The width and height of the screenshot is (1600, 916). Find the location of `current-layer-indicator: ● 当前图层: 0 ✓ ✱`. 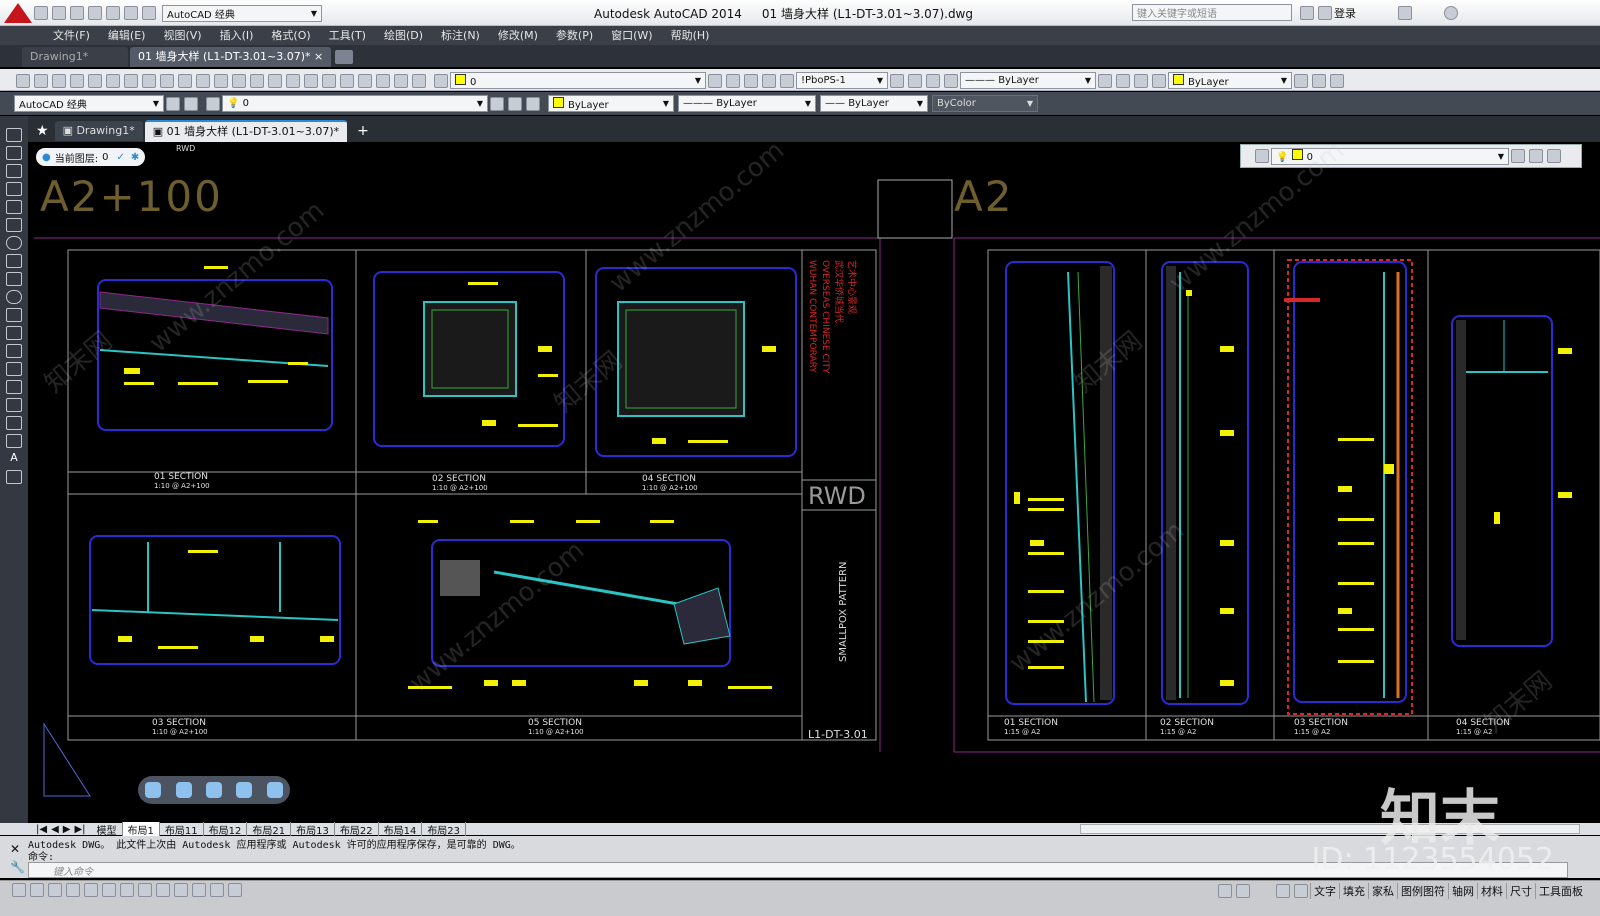

current-layer-indicator: ● 当前图层: 0 ✓ ✱ is located at coordinates (91, 157).